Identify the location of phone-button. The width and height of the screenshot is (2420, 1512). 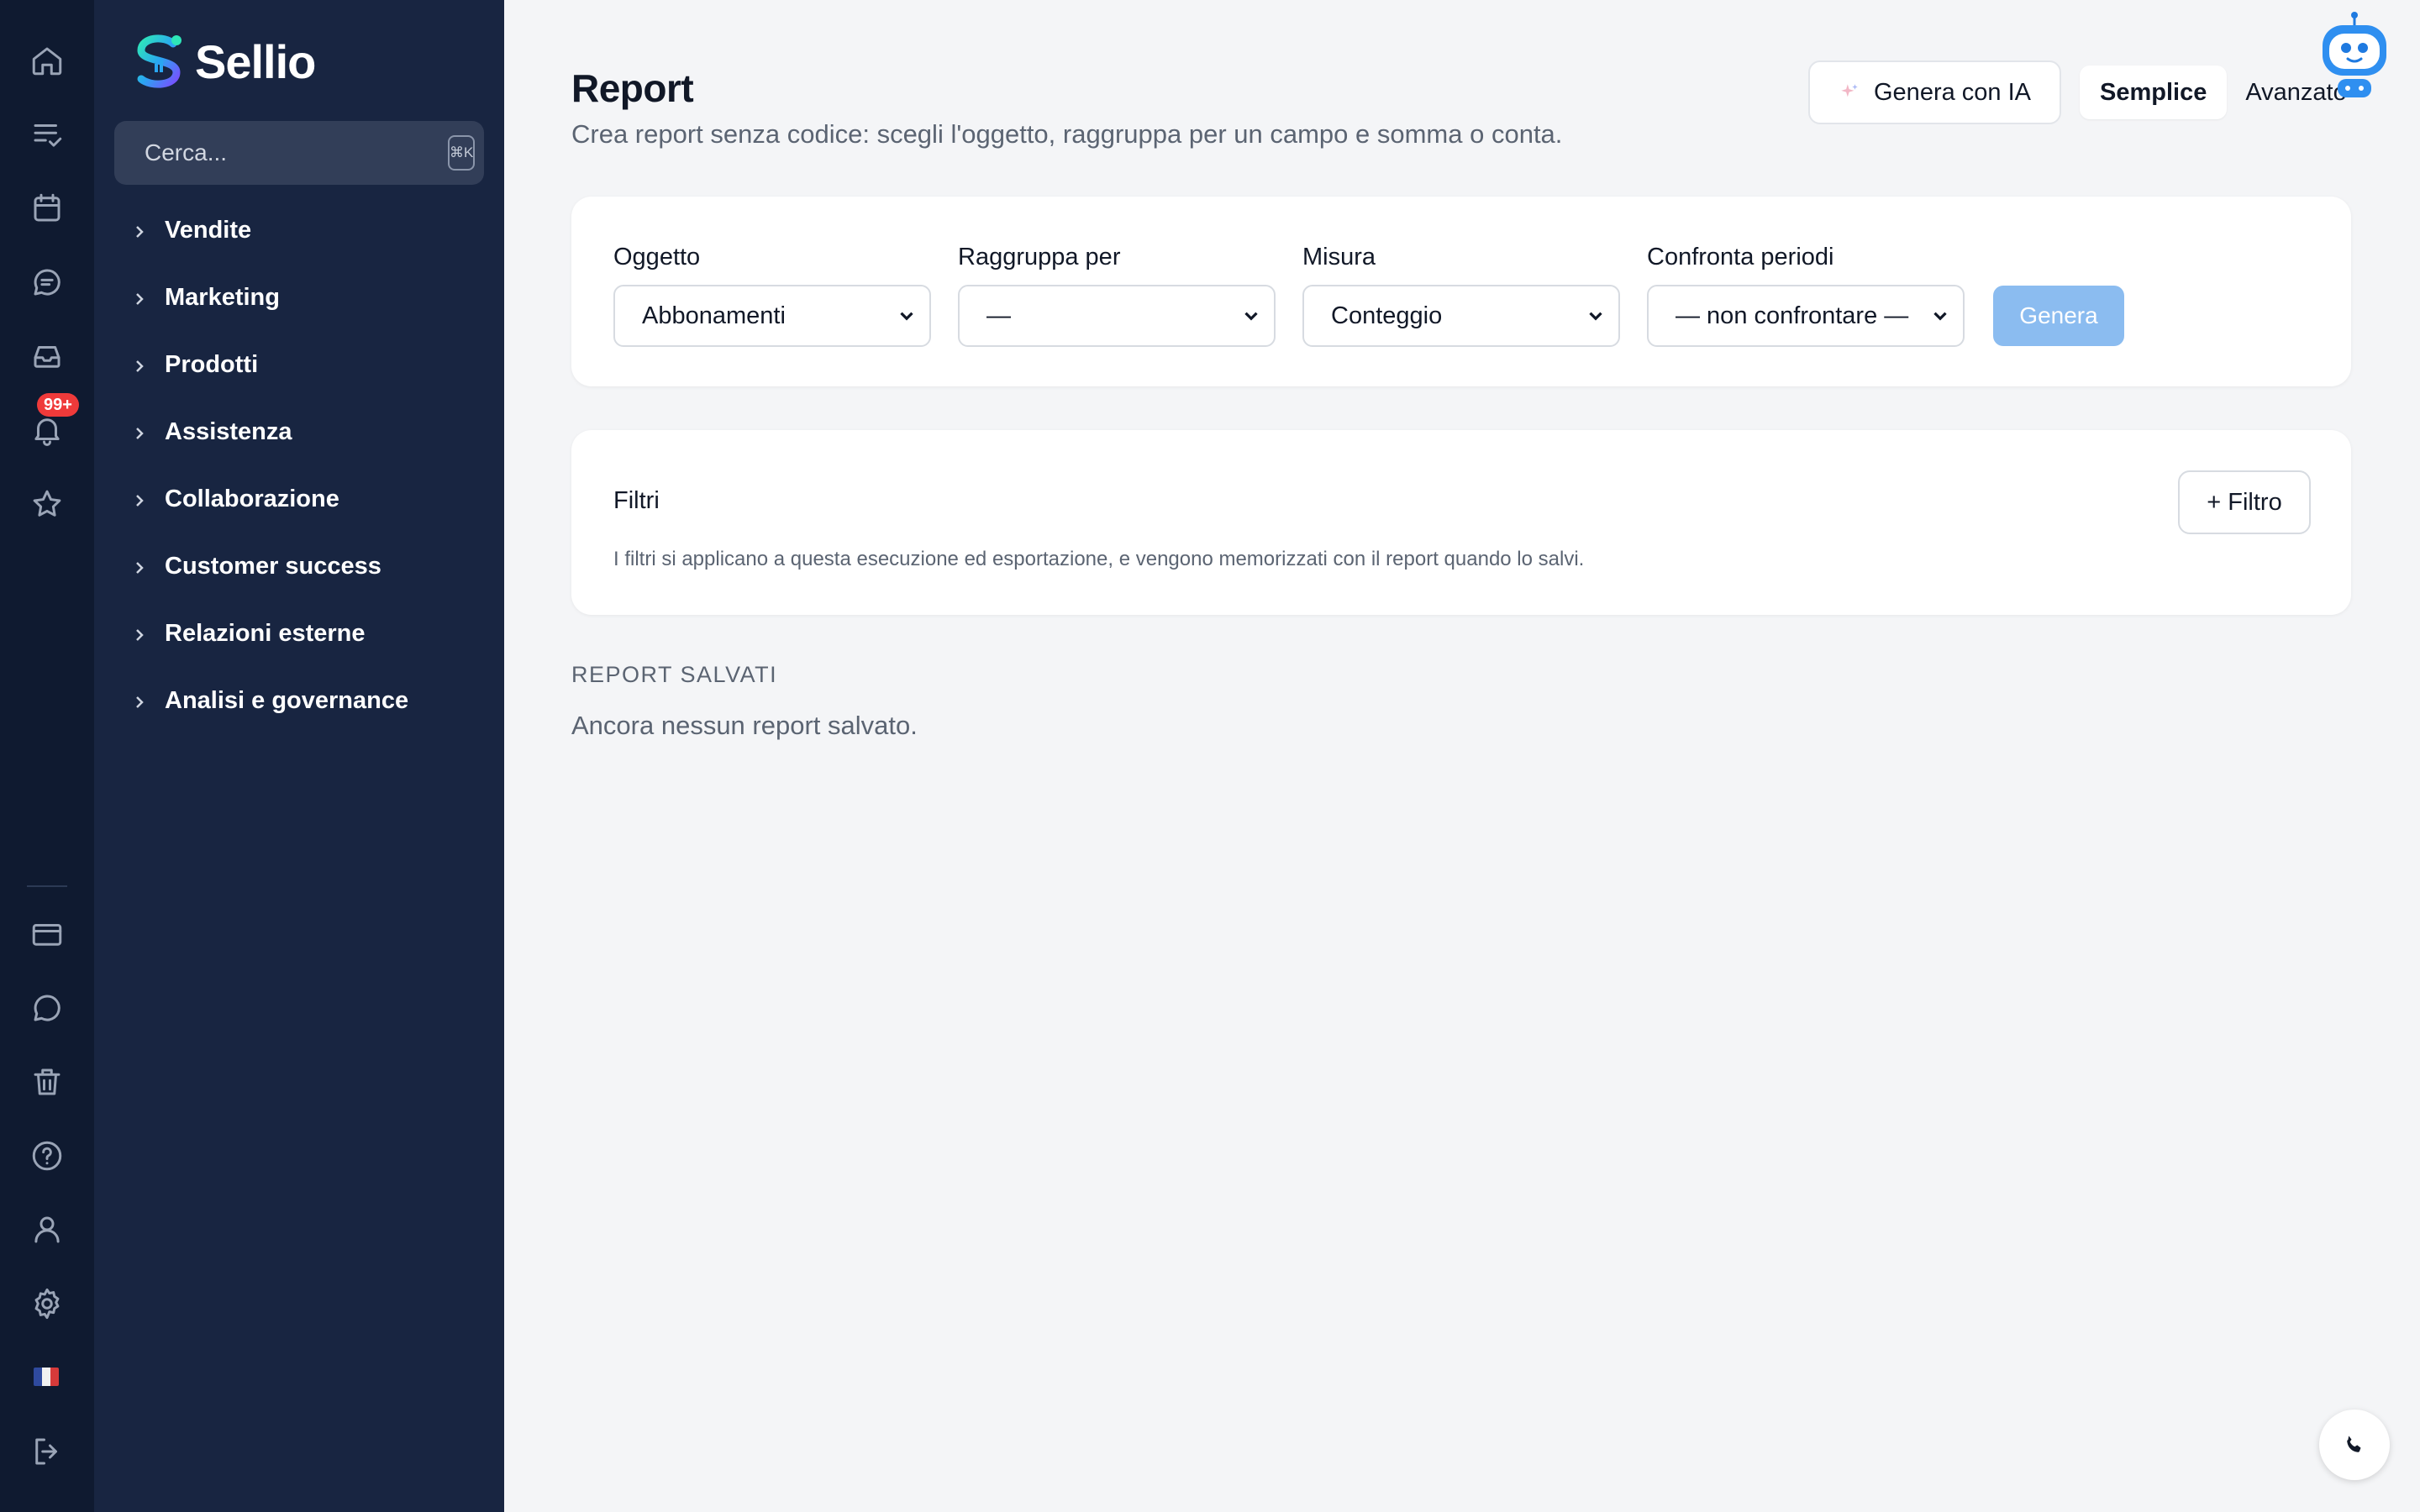
(2354, 1445).